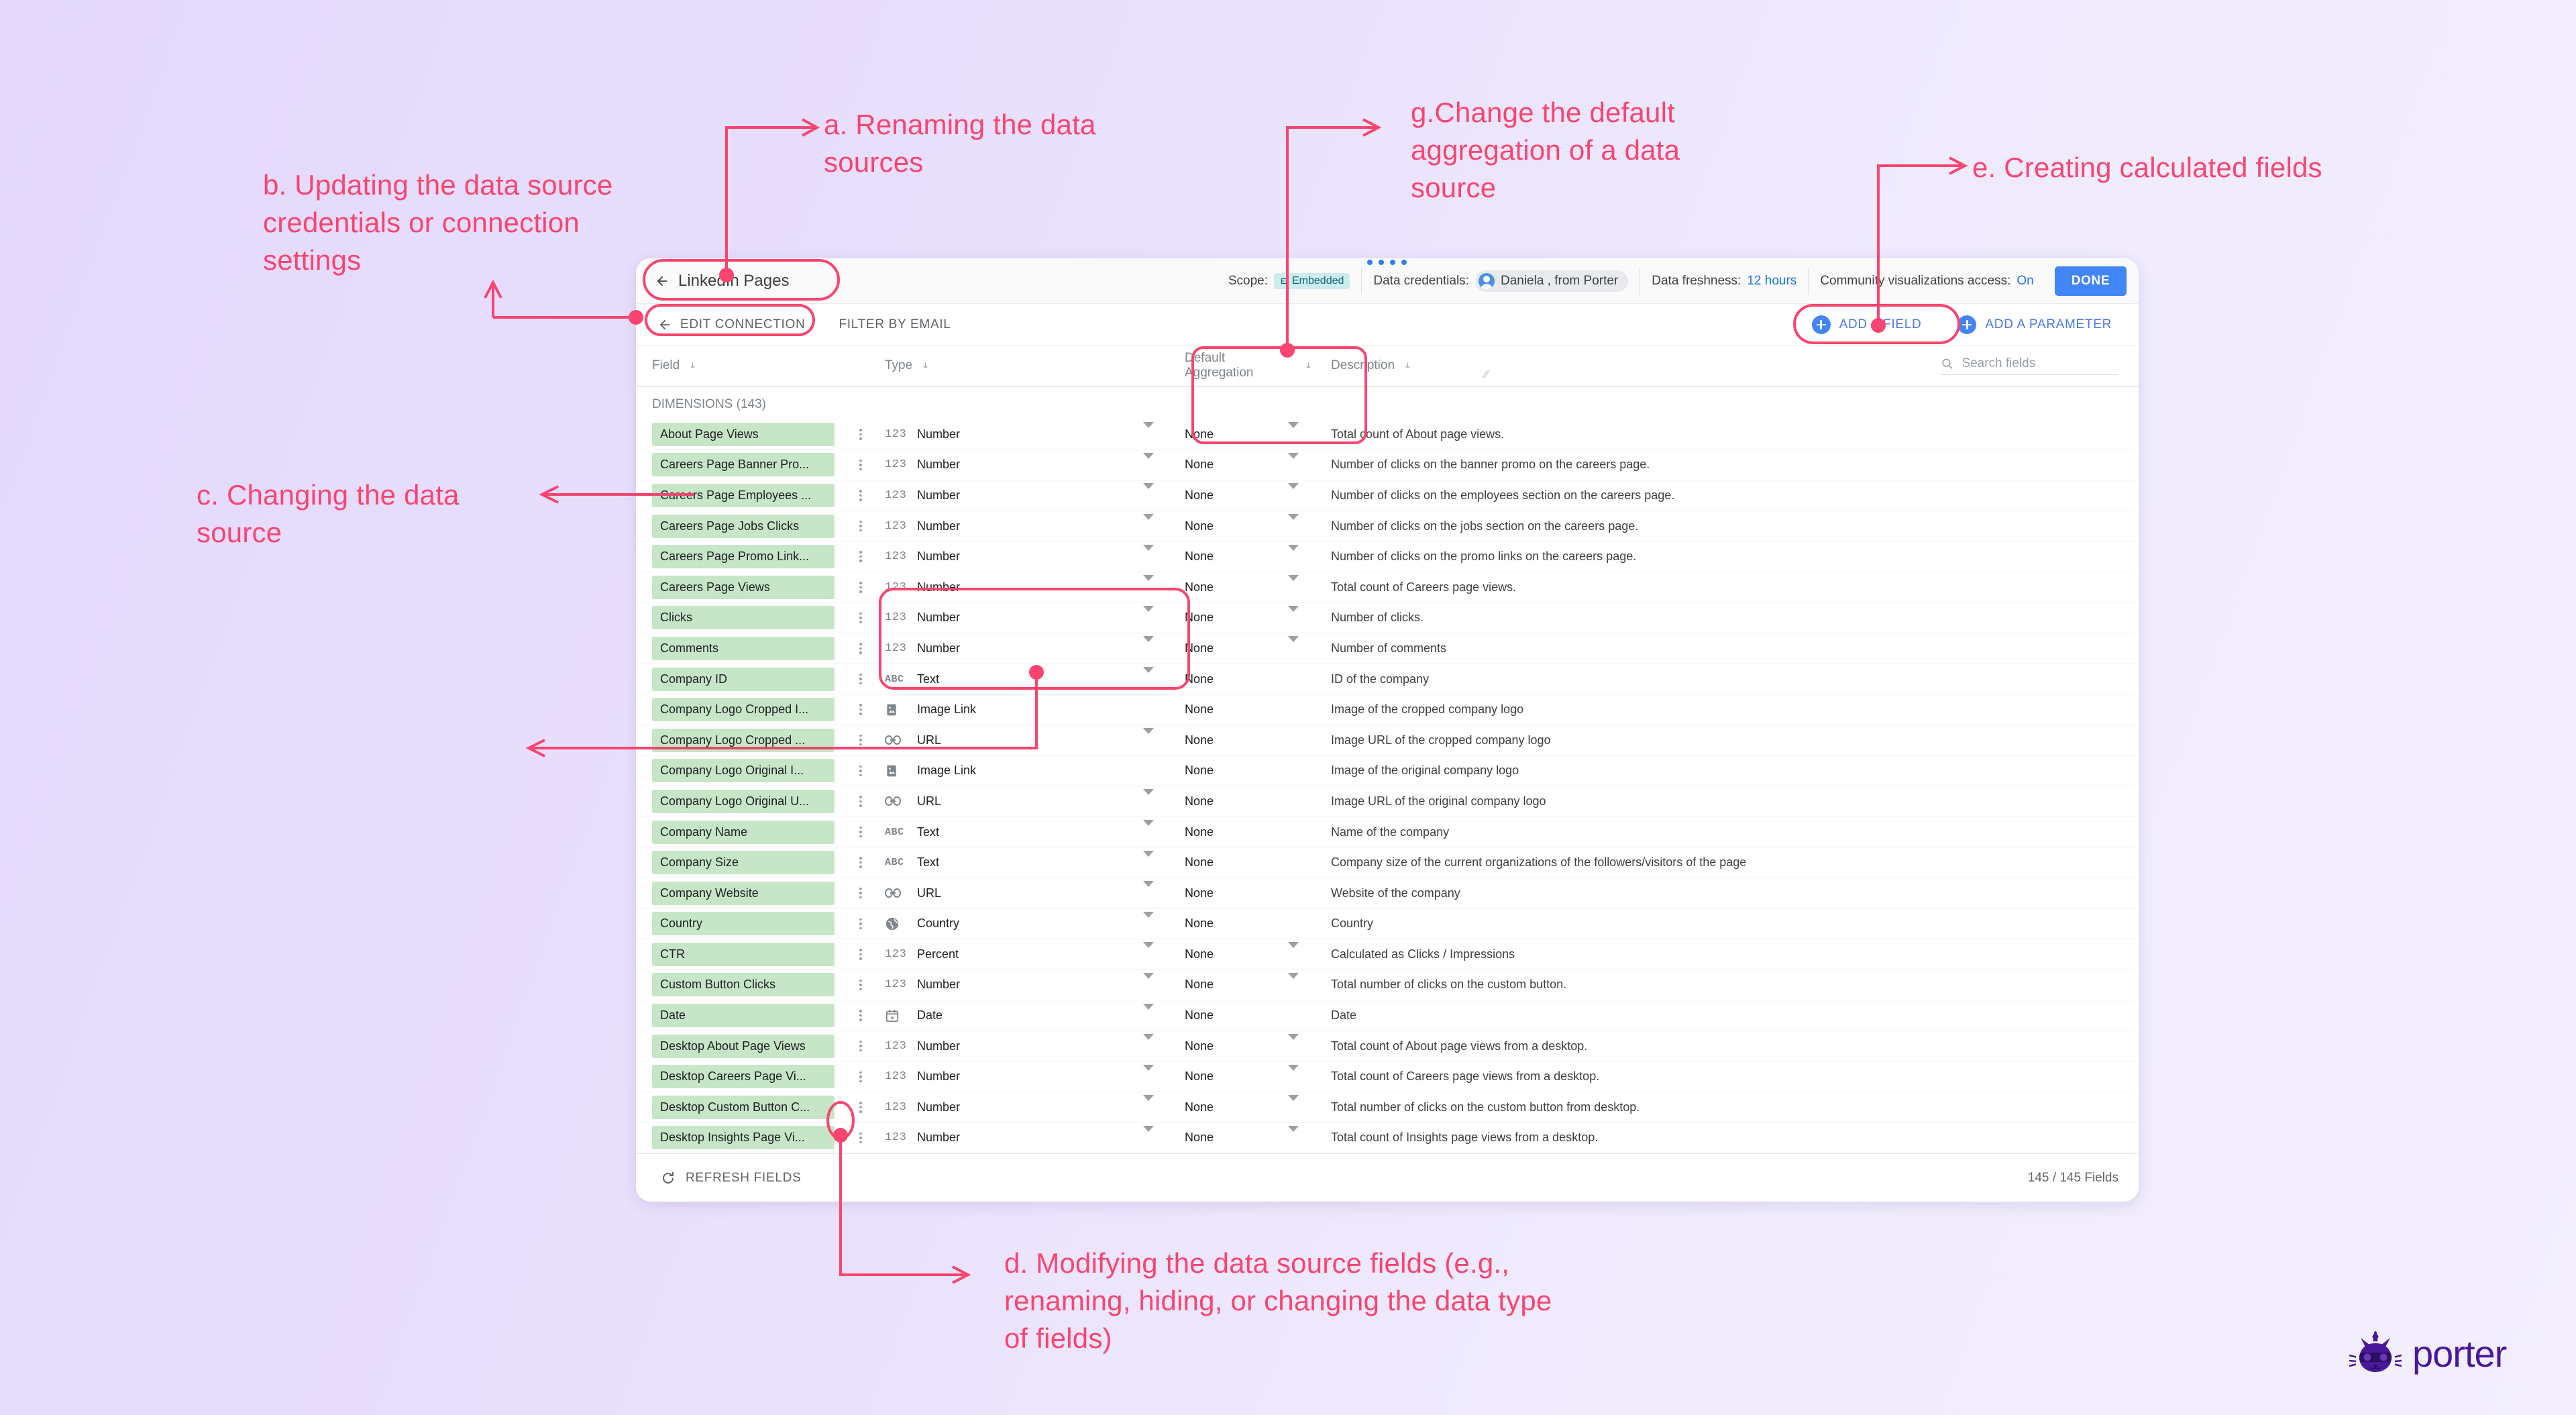 This screenshot has height=1415, width=2576. I want to click on field-type-cell: Image Link, so click(1020, 709).